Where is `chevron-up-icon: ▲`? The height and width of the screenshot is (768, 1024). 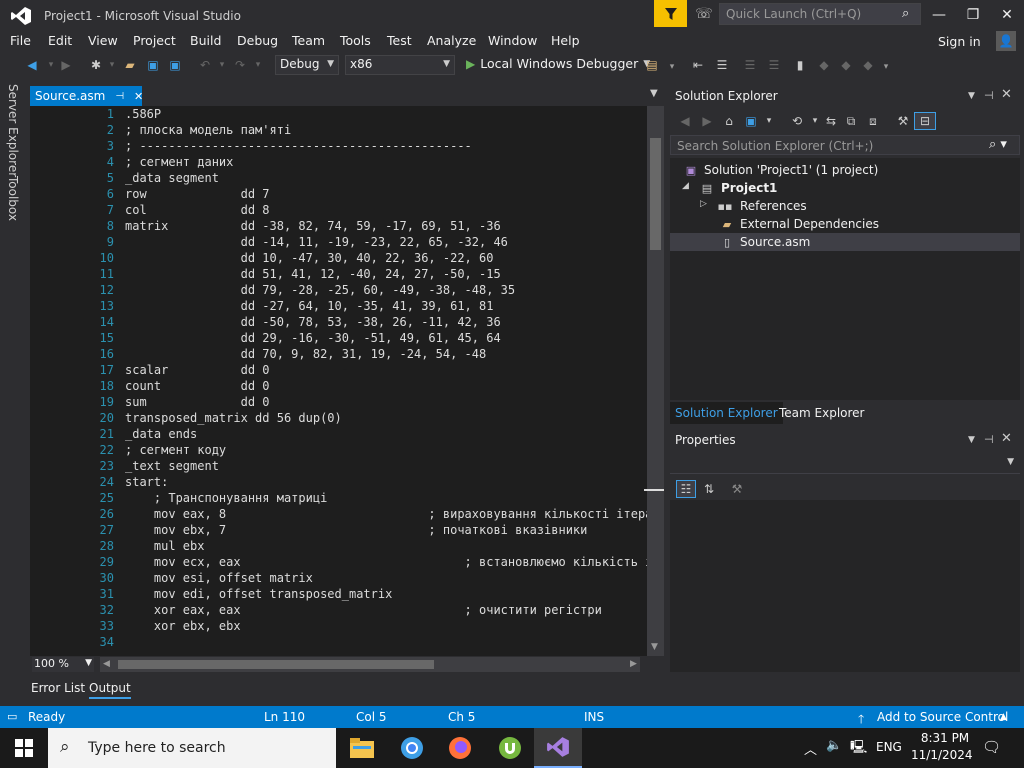 chevron-up-icon: ▲ is located at coordinates (1003, 717).